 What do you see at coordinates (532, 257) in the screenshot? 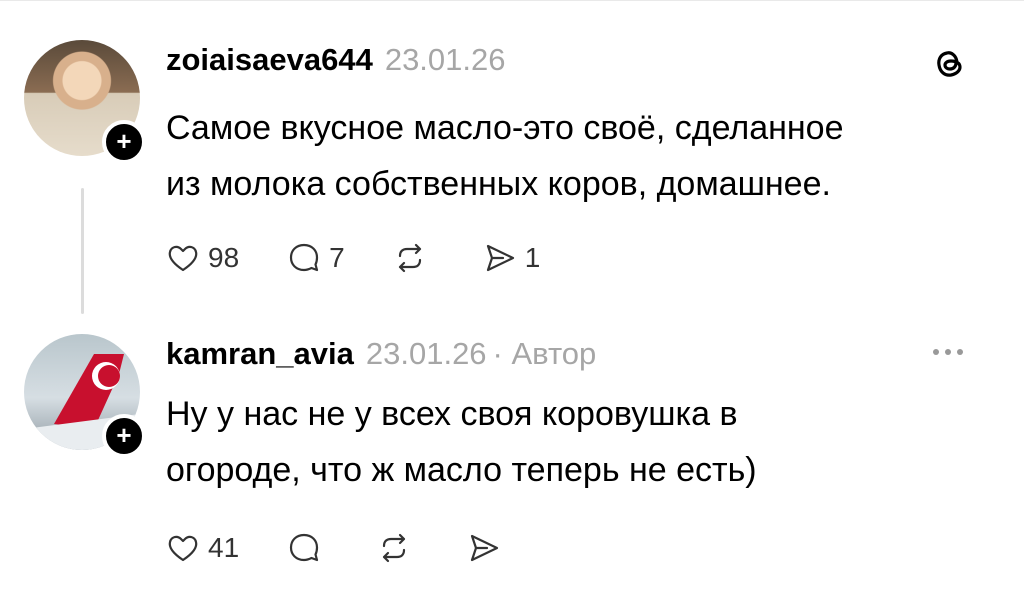
I see `share-count: 1` at bounding box center [532, 257].